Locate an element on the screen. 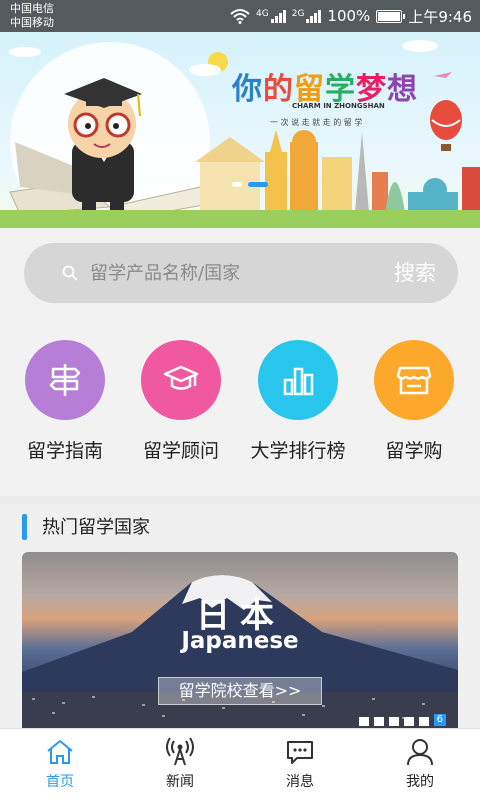 This screenshot has height=800, width=480. category-label: 留学购 is located at coordinates (414, 451).